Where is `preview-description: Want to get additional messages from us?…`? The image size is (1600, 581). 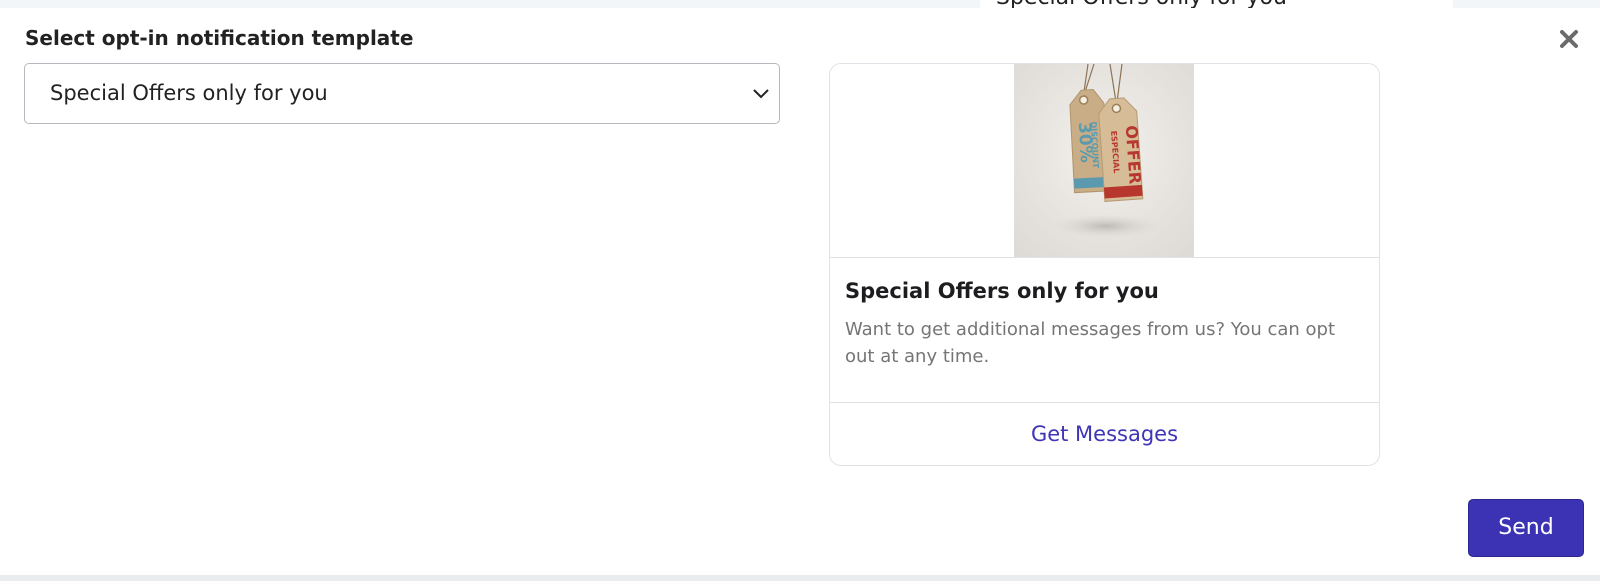
preview-description: Want to get additional messages from us?… is located at coordinates (1090, 343).